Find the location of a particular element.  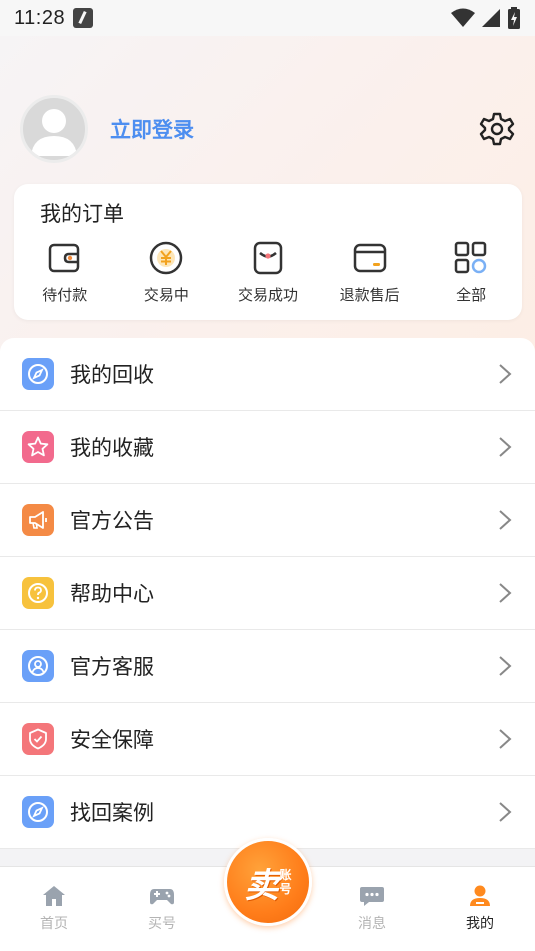

star-icon is located at coordinates (38, 447).